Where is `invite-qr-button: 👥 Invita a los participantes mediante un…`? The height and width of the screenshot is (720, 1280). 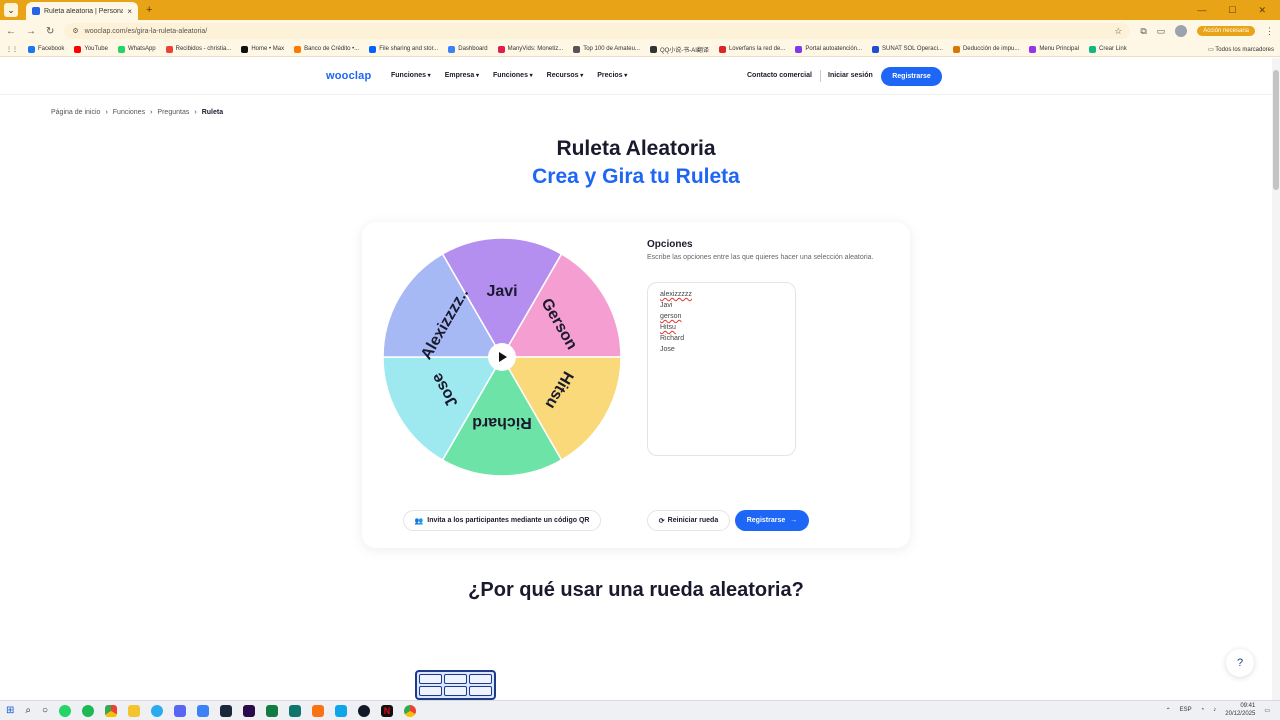
invite-qr-button: 👥 Invita a los participantes mediante un… is located at coordinates (502, 520).